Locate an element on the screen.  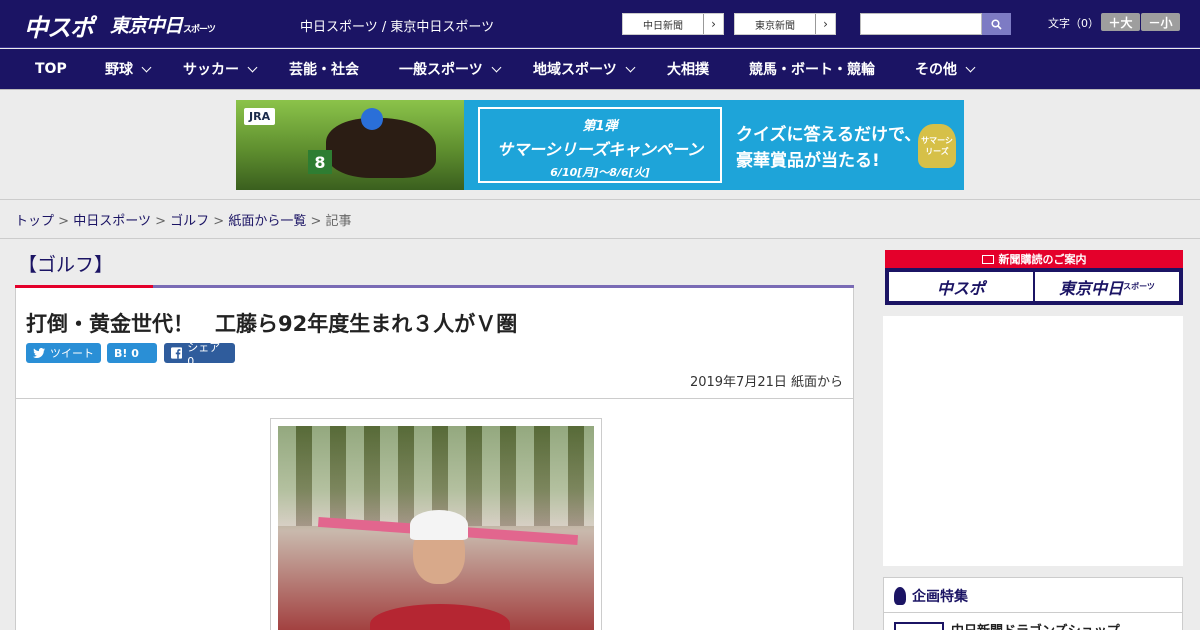
ribbon-icon is located at coordinates (900, 596).